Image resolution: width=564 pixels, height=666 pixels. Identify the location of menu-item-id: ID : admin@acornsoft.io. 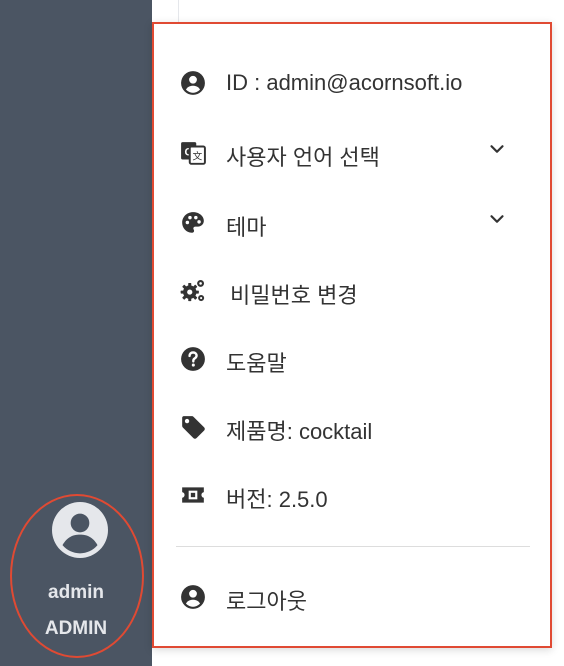
(352, 82).